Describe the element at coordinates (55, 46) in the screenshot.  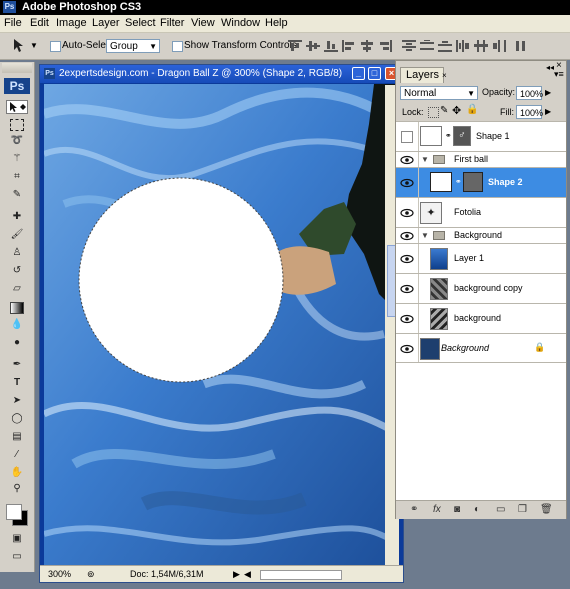
I see `auto-select-checkbox` at that location.